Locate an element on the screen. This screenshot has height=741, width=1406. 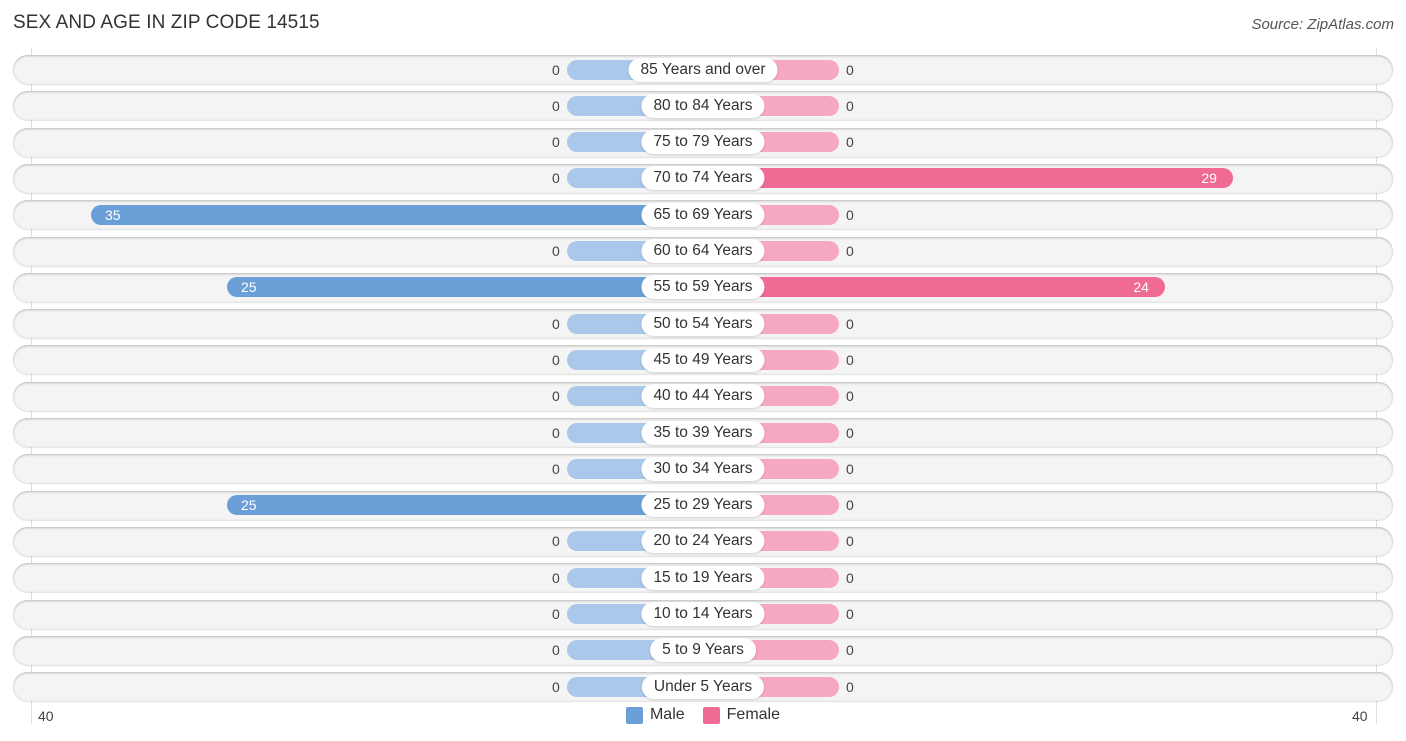
category-label: 85 Years and over is located at coordinates (703, 69).